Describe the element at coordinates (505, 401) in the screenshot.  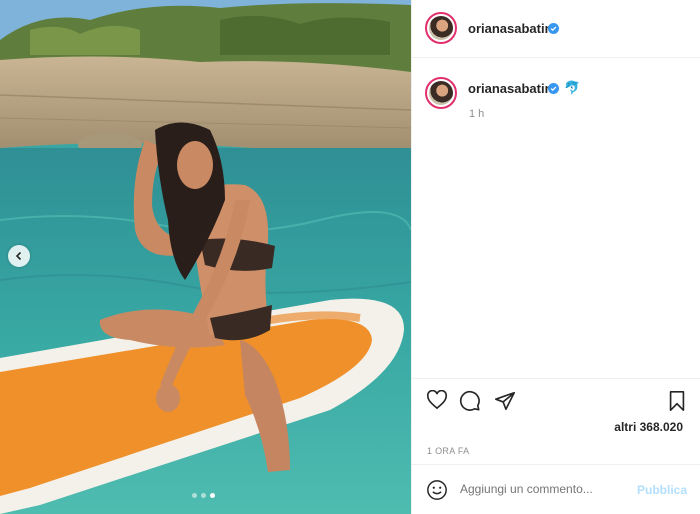
I see `paper-plane-icon` at that location.